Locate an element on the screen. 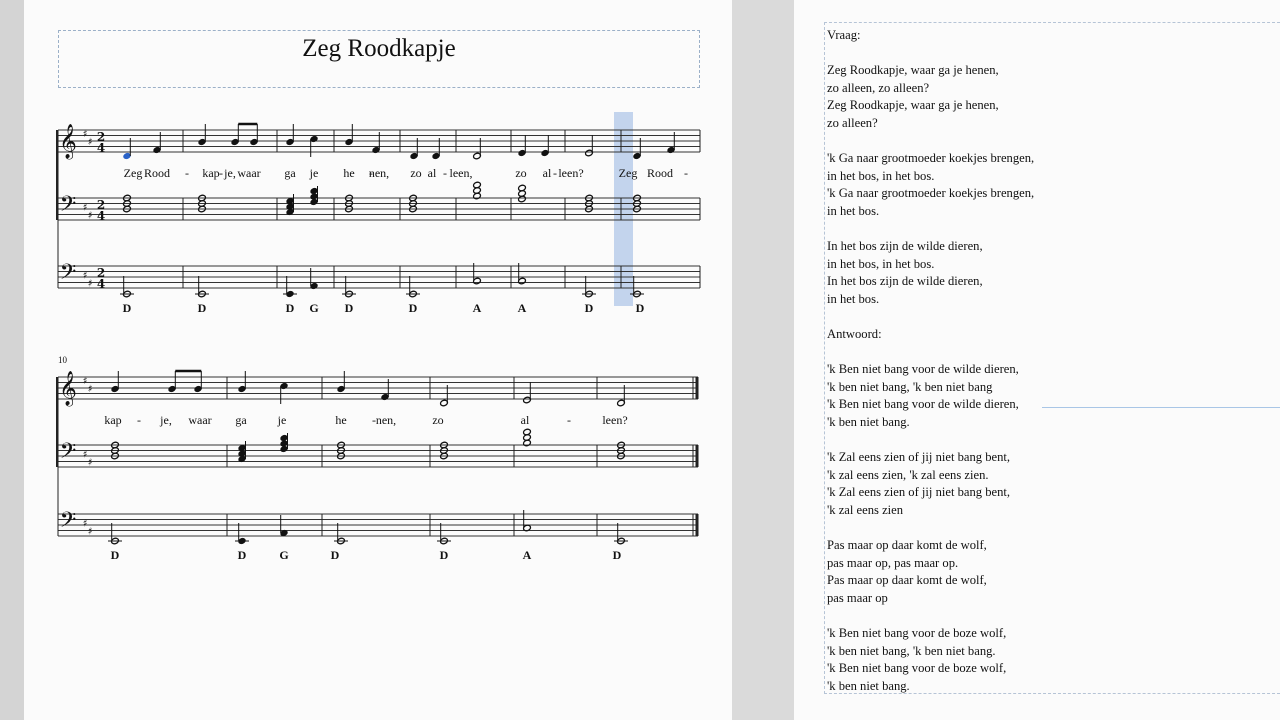  lyric-line: pas maar op is located at coordinates (857, 598).